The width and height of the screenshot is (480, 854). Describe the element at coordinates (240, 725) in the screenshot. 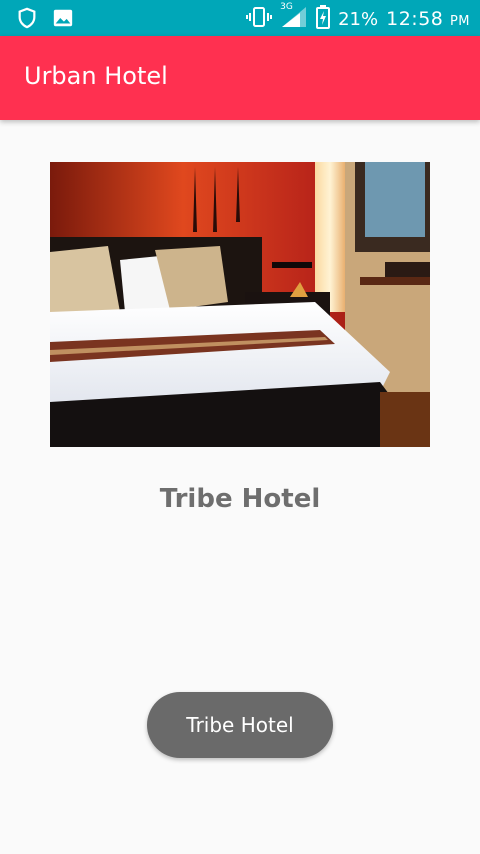

I see `hotel-select-button: Tribe Hotel` at that location.